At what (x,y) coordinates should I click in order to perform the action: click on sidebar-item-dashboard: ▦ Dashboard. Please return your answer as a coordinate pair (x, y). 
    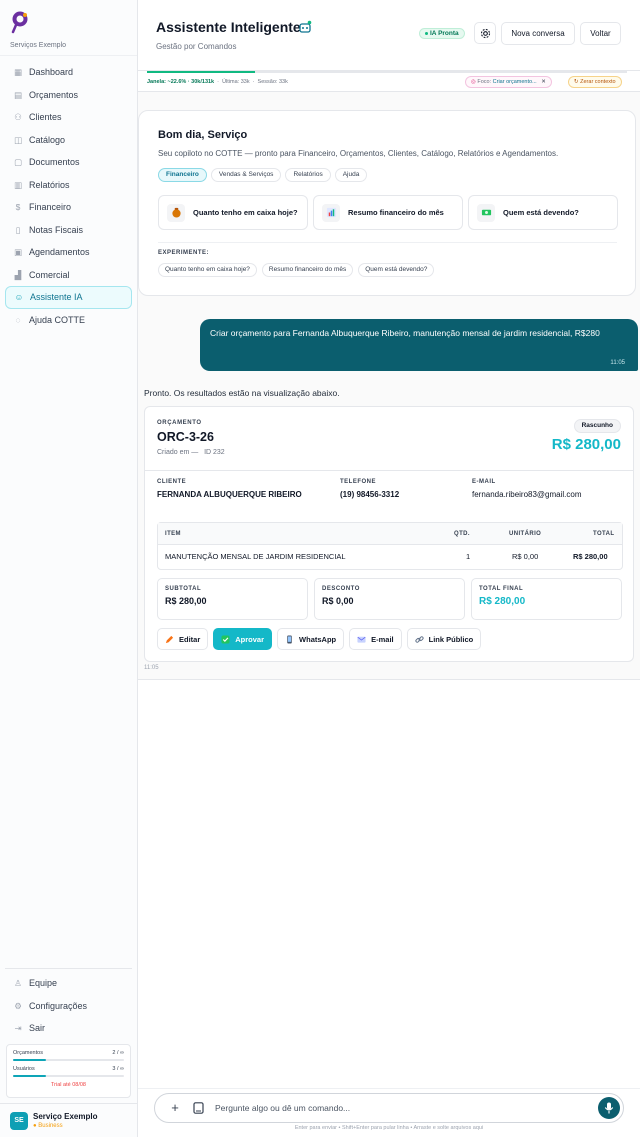
    Looking at the image, I should click on (68, 72).